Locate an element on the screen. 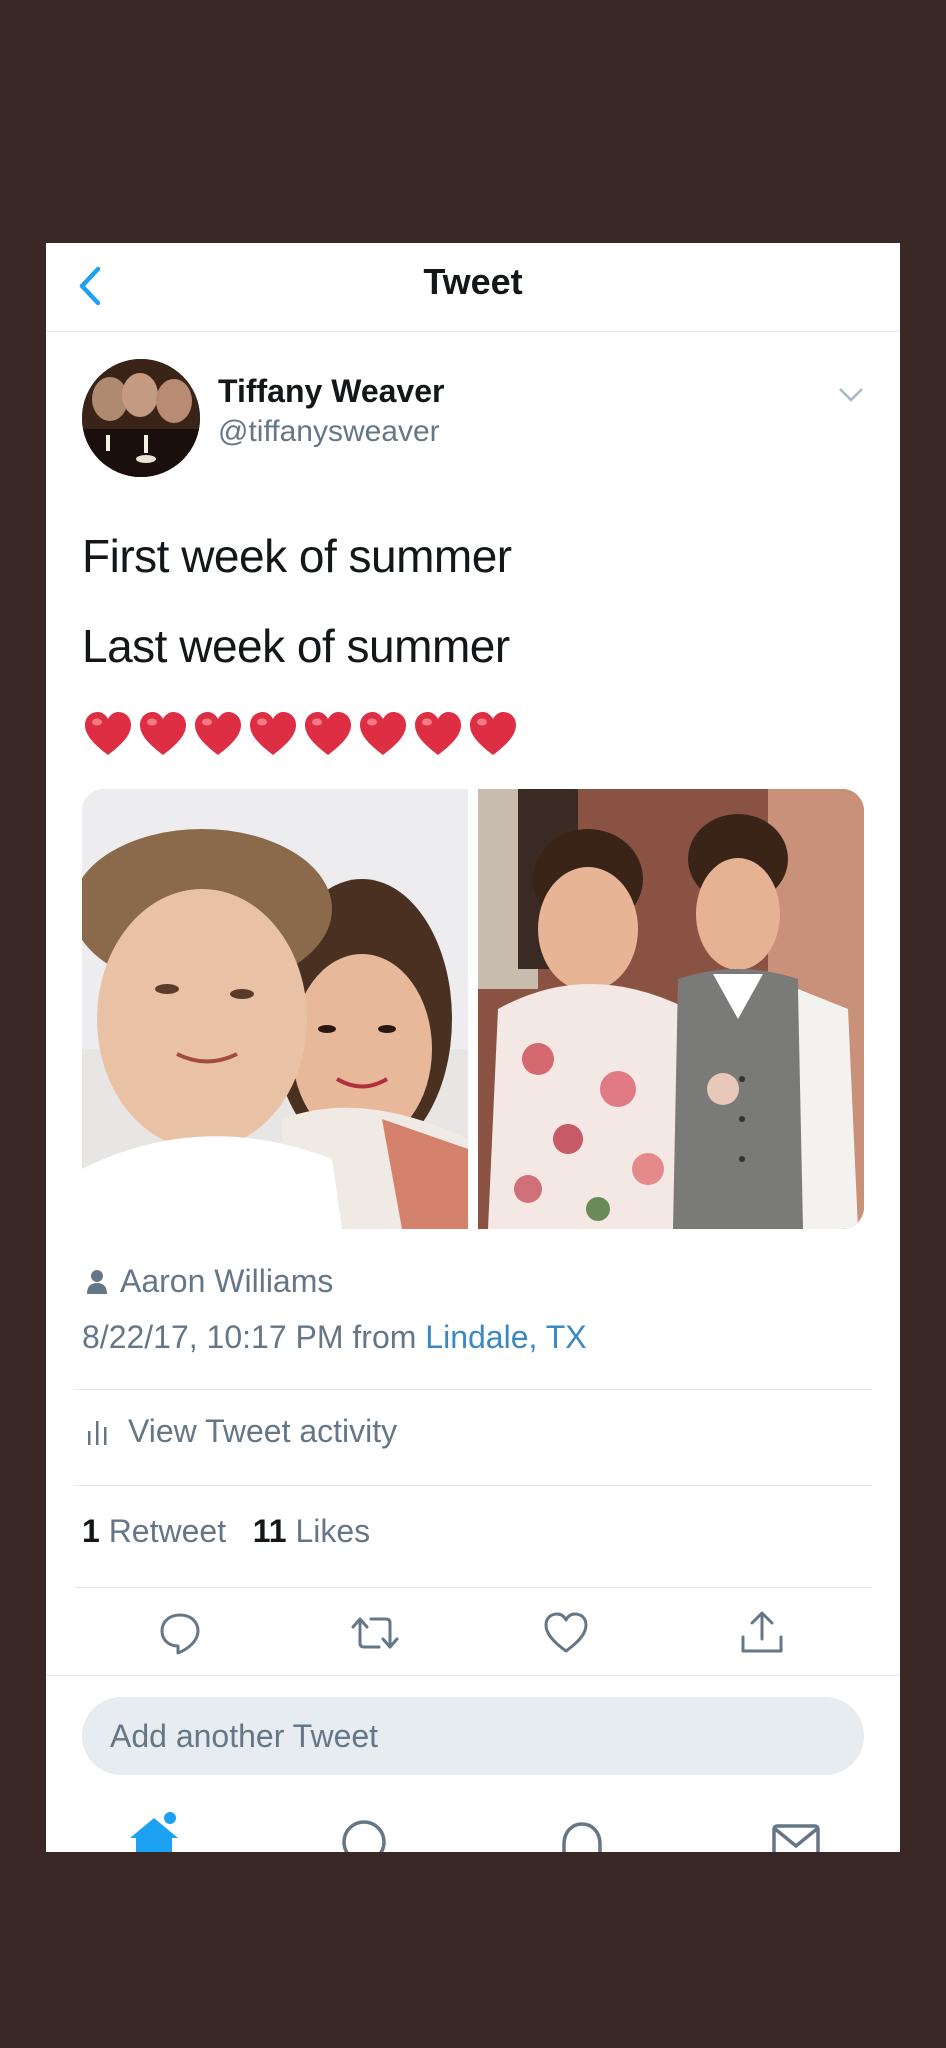  tab-bar is located at coordinates (473, 1830).